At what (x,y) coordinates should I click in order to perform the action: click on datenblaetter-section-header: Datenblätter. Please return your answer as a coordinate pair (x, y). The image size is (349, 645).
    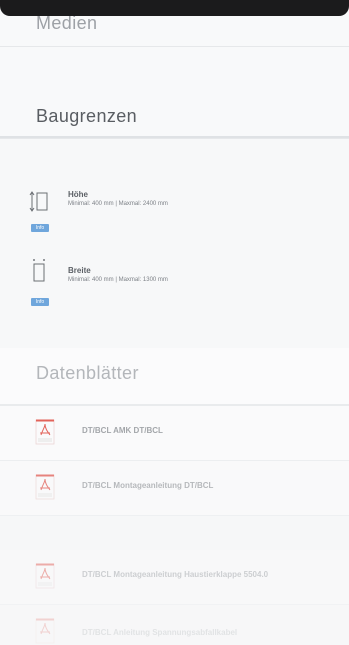
    Looking at the image, I should click on (174, 377).